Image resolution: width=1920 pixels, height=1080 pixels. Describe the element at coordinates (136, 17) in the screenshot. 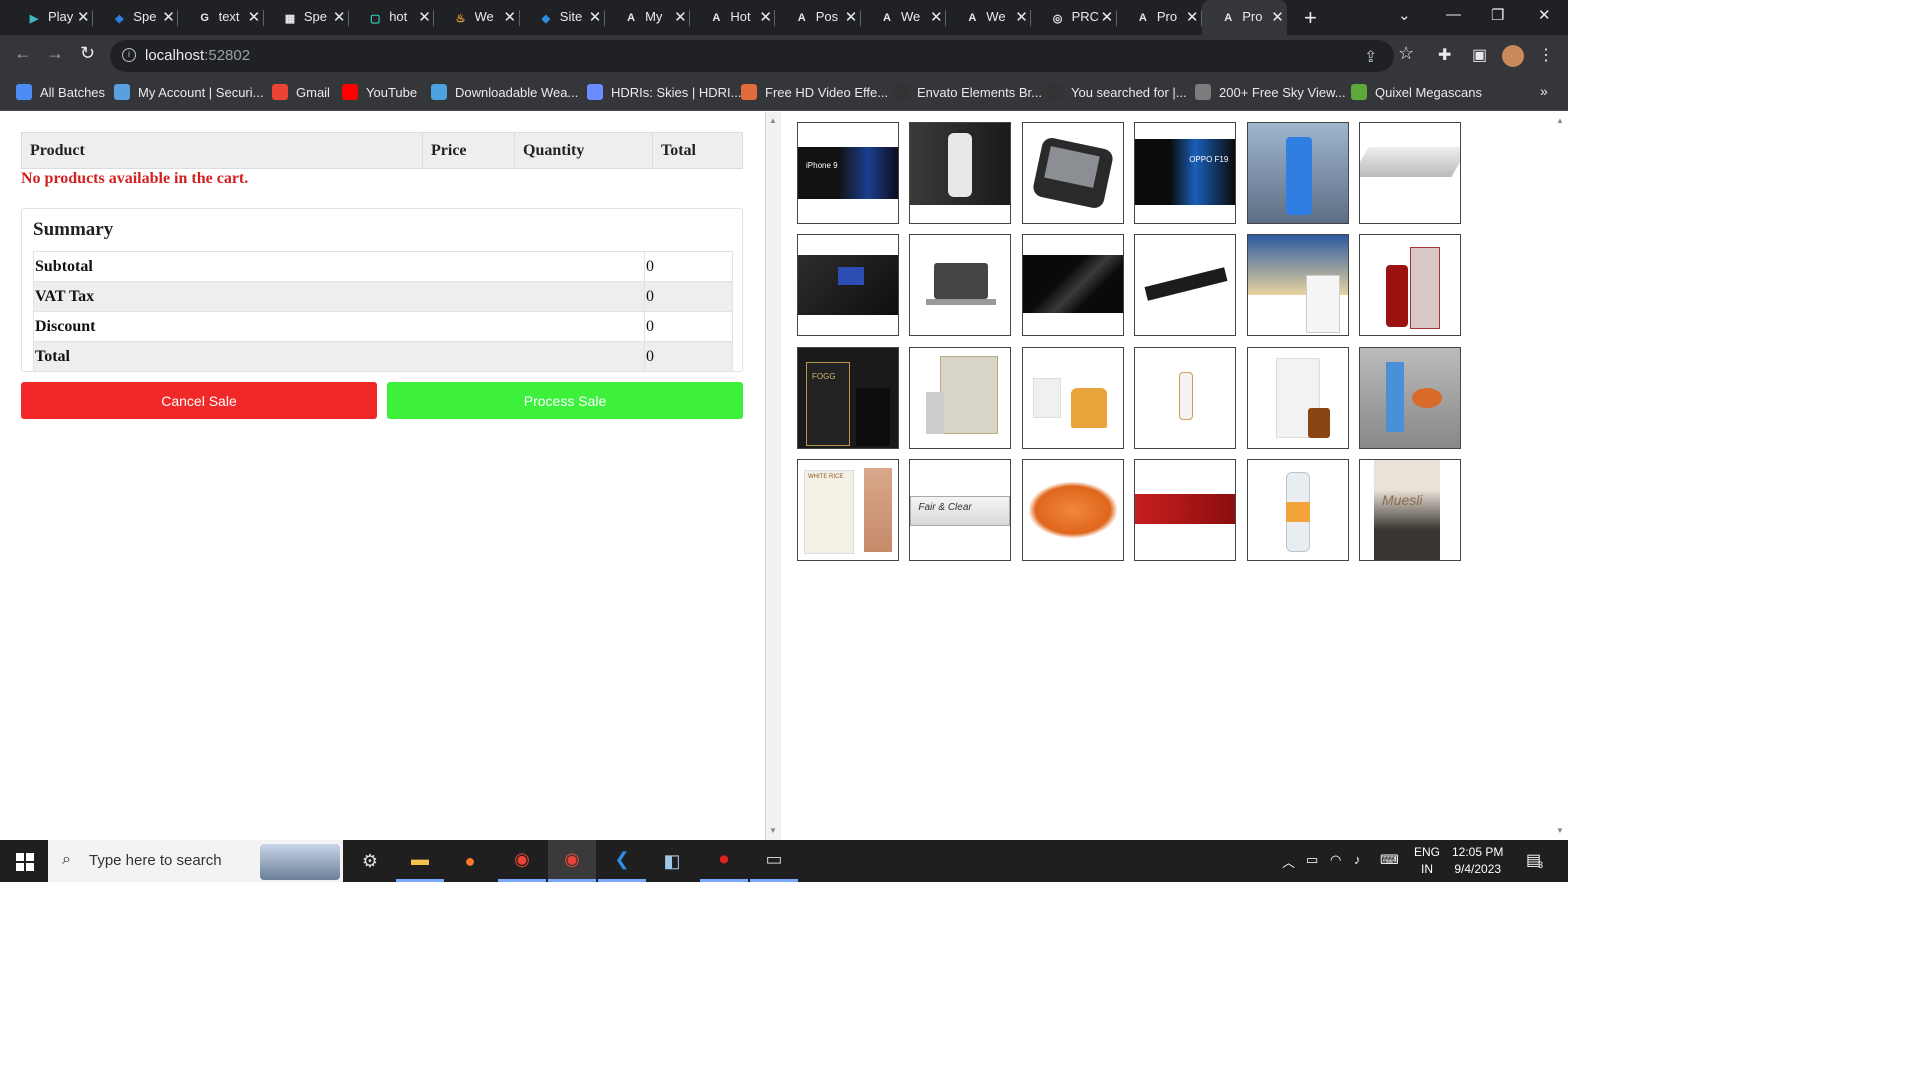

I see `browser-tab: ◆ Spe ✕` at that location.